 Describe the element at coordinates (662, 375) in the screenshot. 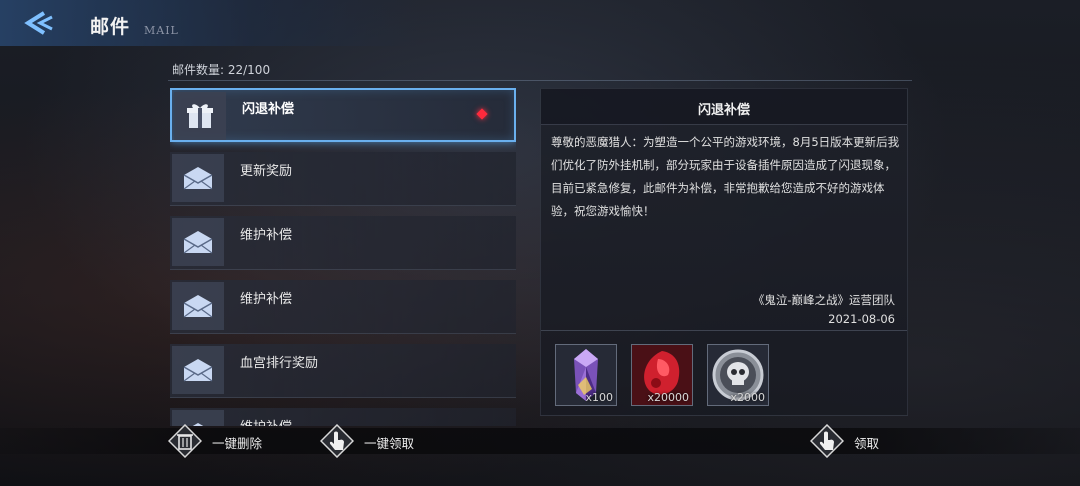

I see `reward-item: x20000` at that location.